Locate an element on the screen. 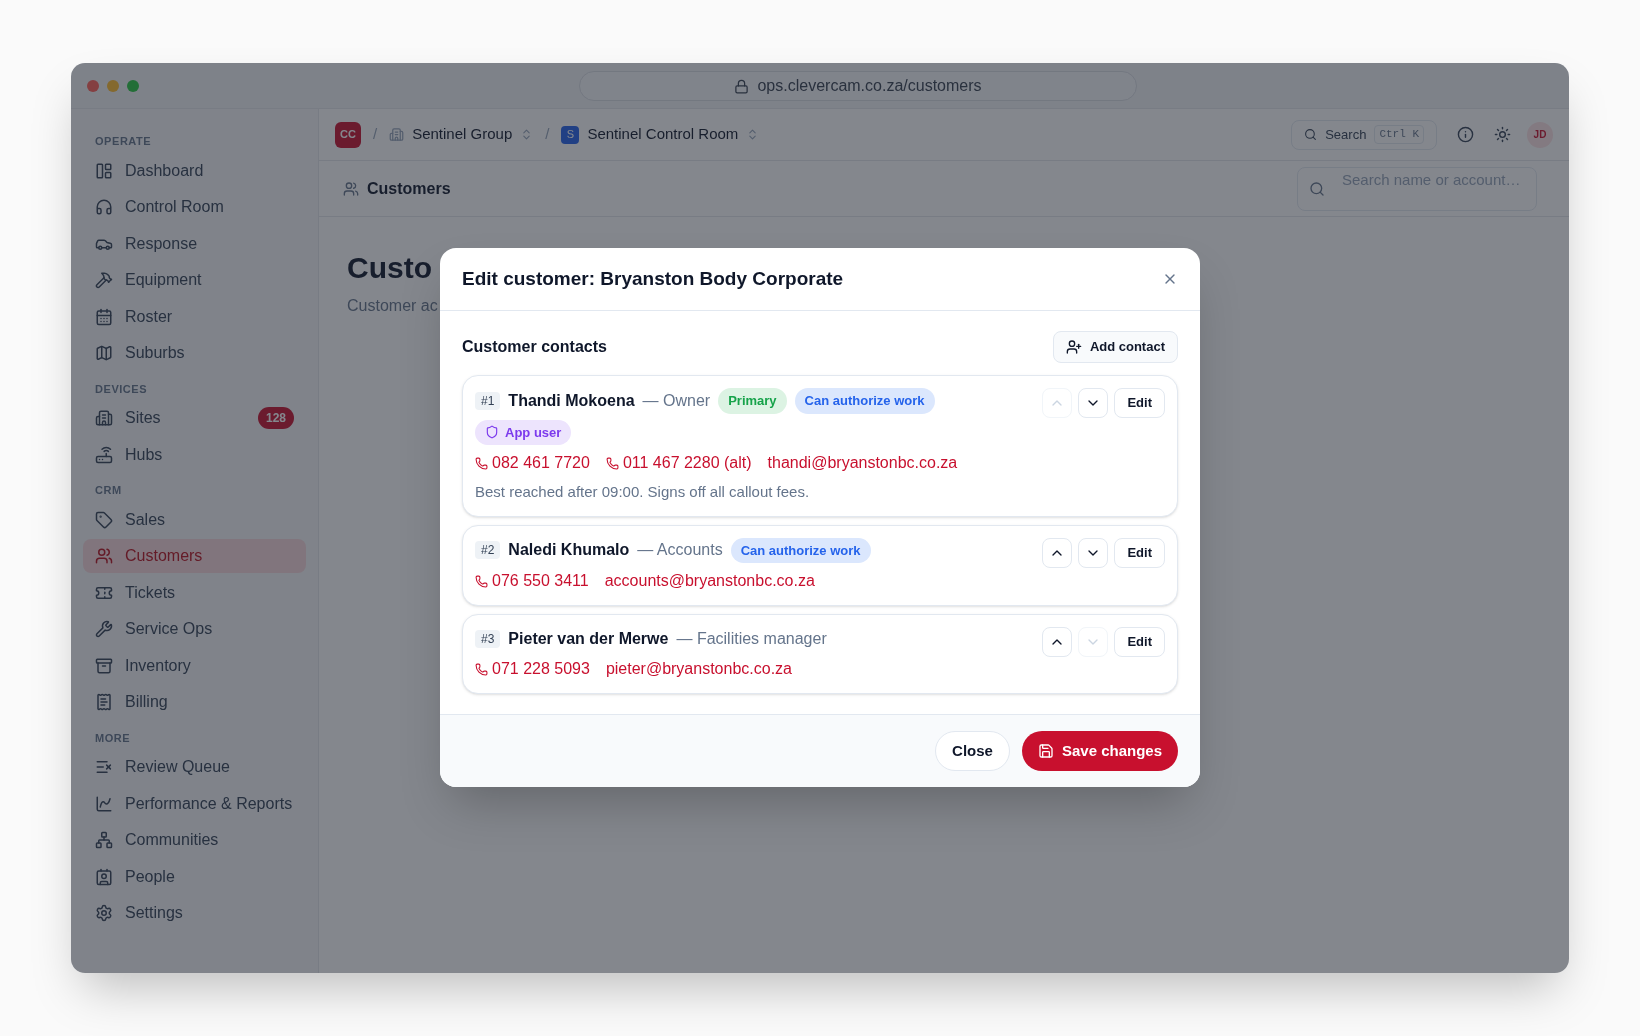 Image resolution: width=1640 pixels, height=1036 pixels. network-icon is located at coordinates (104, 840).